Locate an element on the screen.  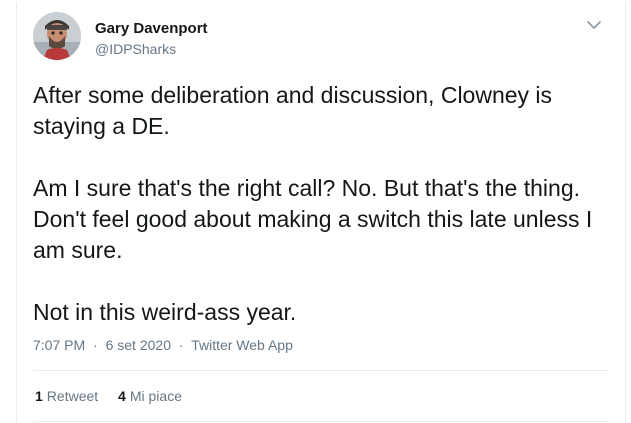
chevron-down-icon is located at coordinates (594, 25).